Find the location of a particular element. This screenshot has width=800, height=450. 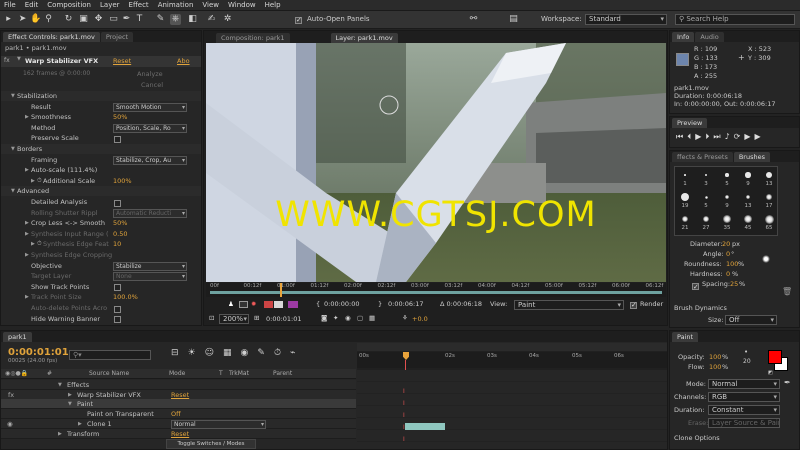

tab-timeline-park1: park1 is located at coordinates (17, 337).